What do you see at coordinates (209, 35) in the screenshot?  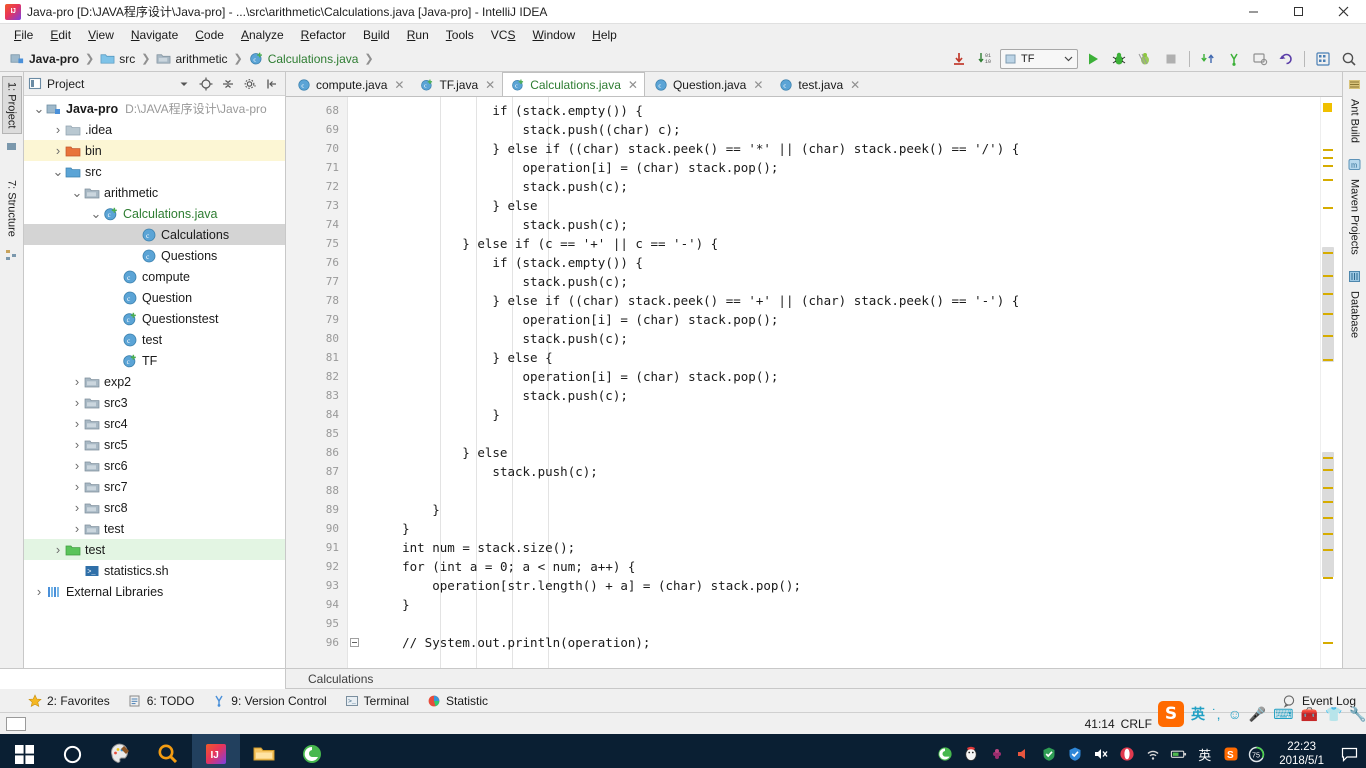 I see `menu-code: Code` at bounding box center [209, 35].